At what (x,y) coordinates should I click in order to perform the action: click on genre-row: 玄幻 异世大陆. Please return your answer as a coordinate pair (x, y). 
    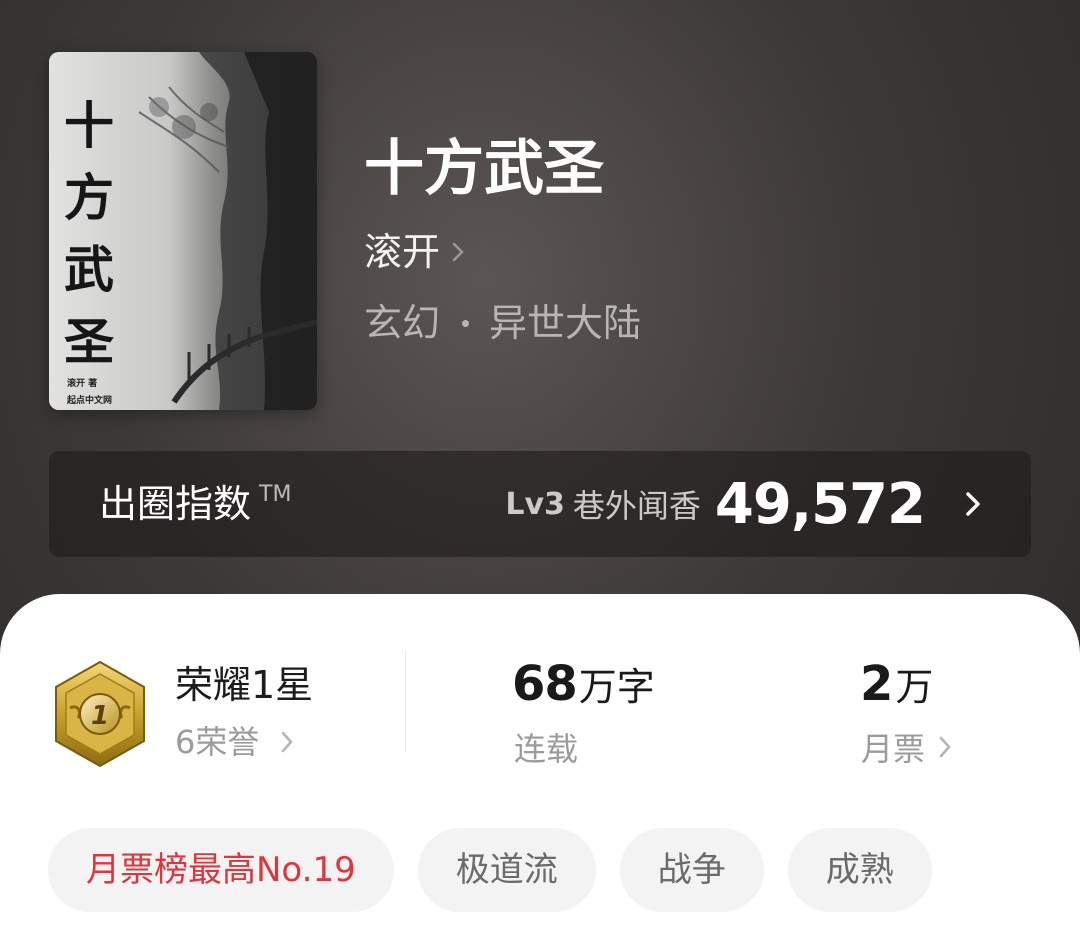
    Looking at the image, I should click on (502, 323).